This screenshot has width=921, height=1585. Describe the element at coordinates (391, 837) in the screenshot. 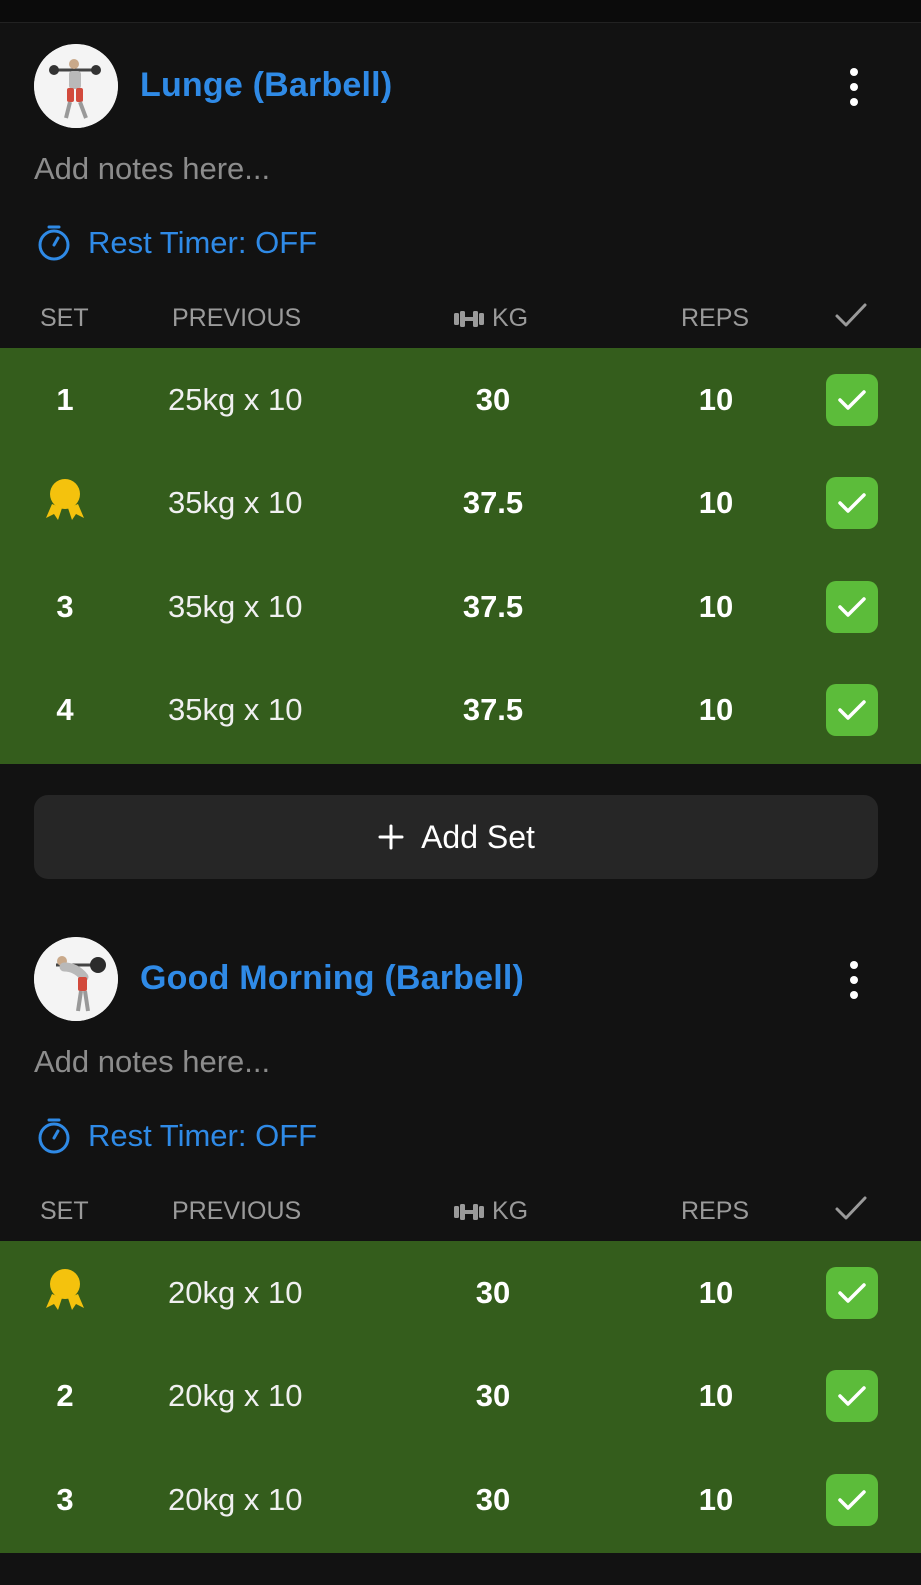

I see `plus-icon` at that location.